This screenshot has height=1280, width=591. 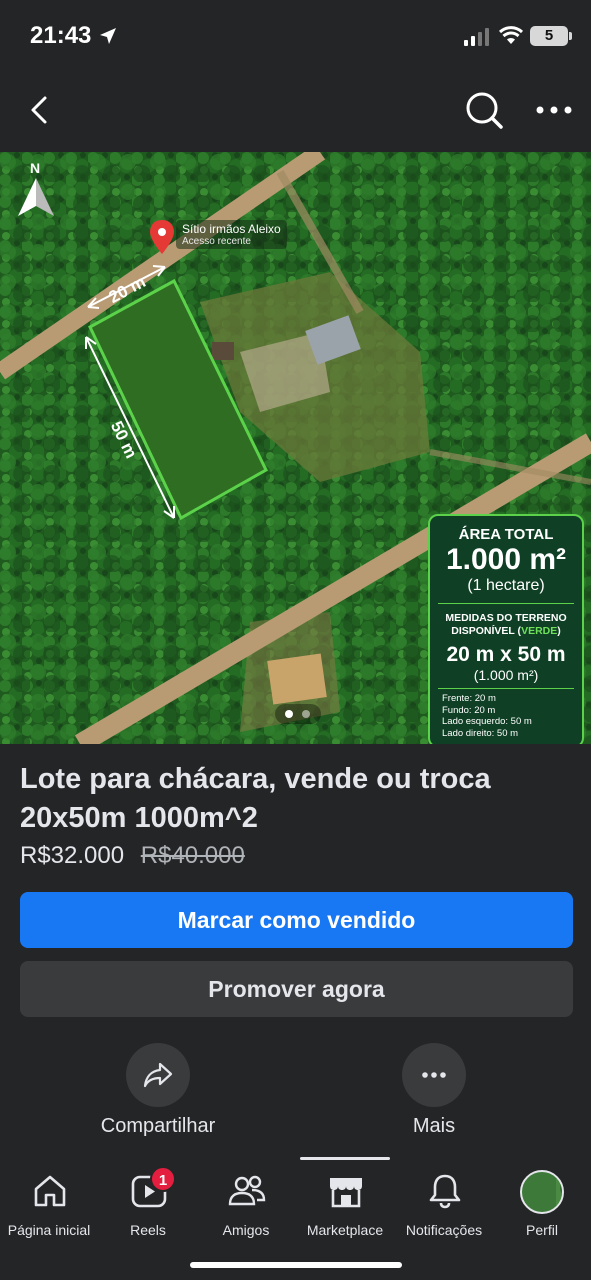 I want to click on home-icon, so click(x=50, y=1191).